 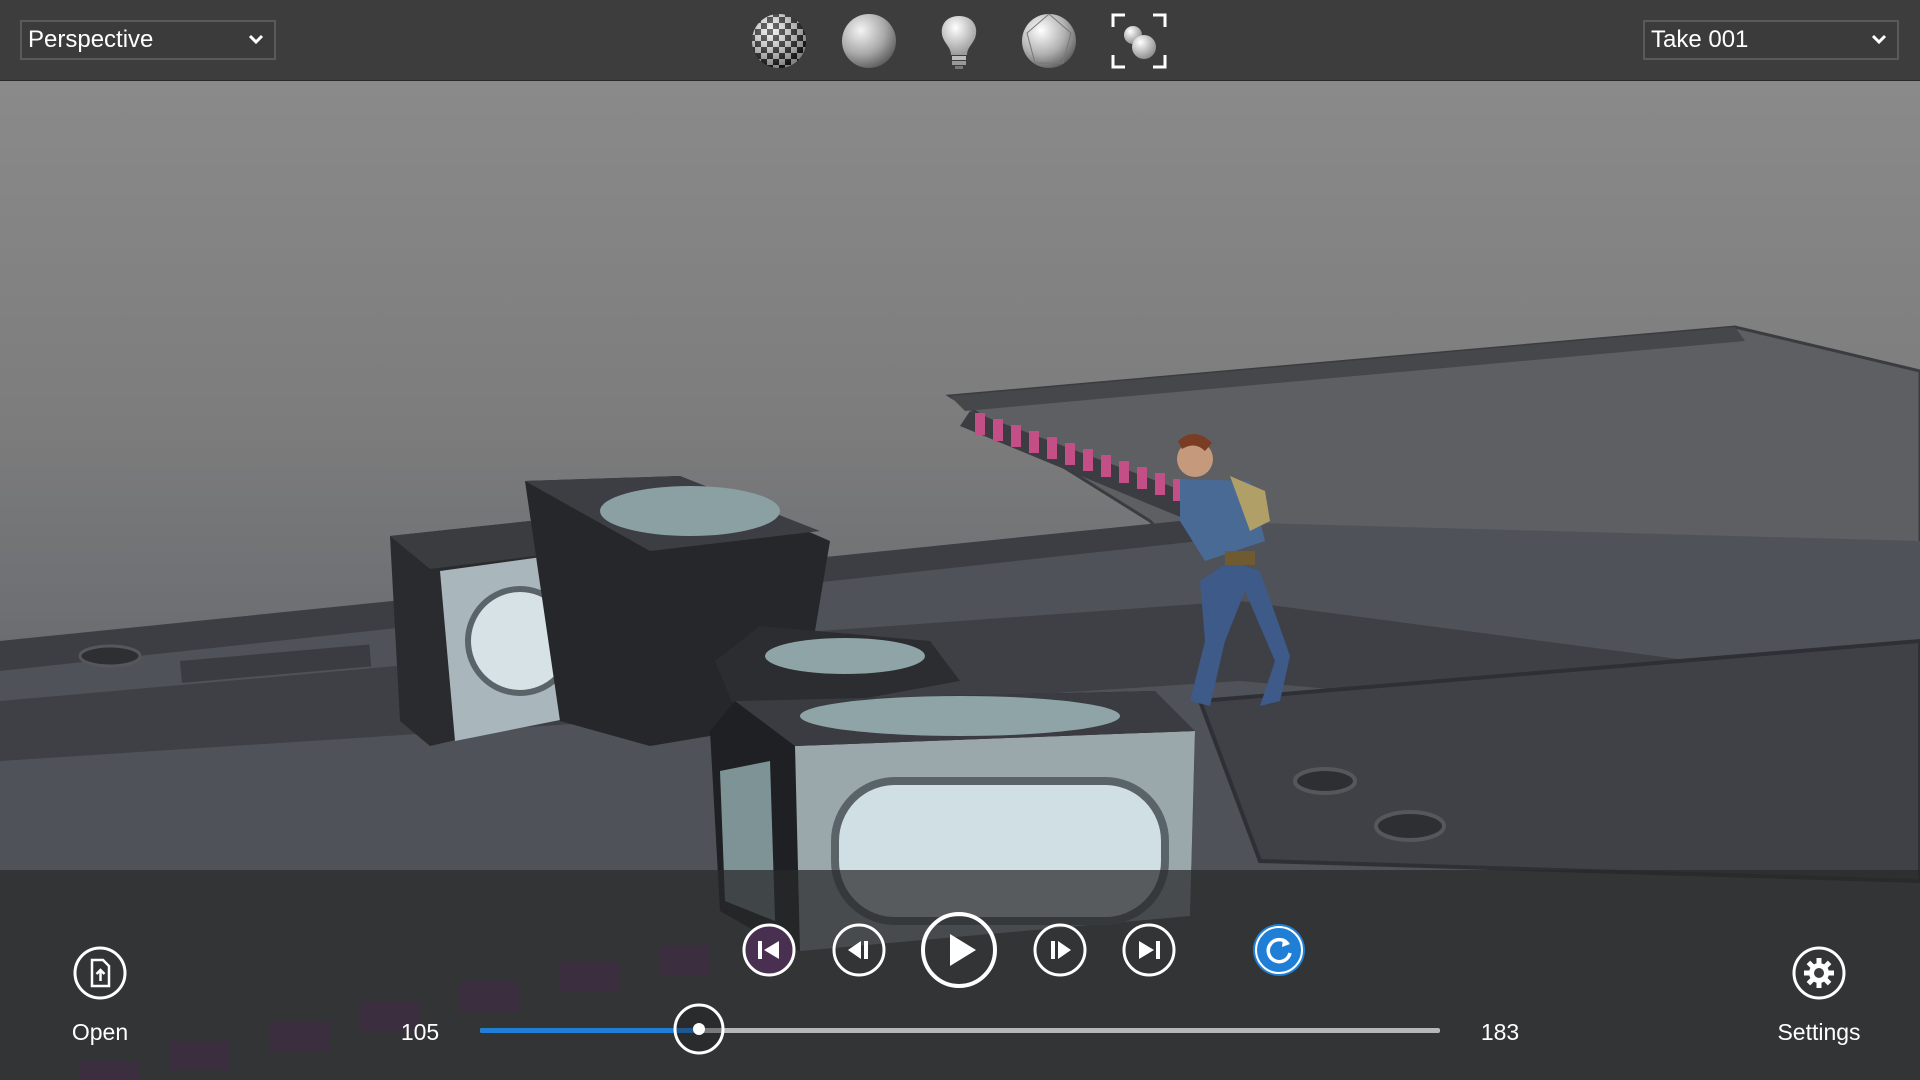 What do you see at coordinates (1819, 973) in the screenshot?
I see `settings-gear-icon` at bounding box center [1819, 973].